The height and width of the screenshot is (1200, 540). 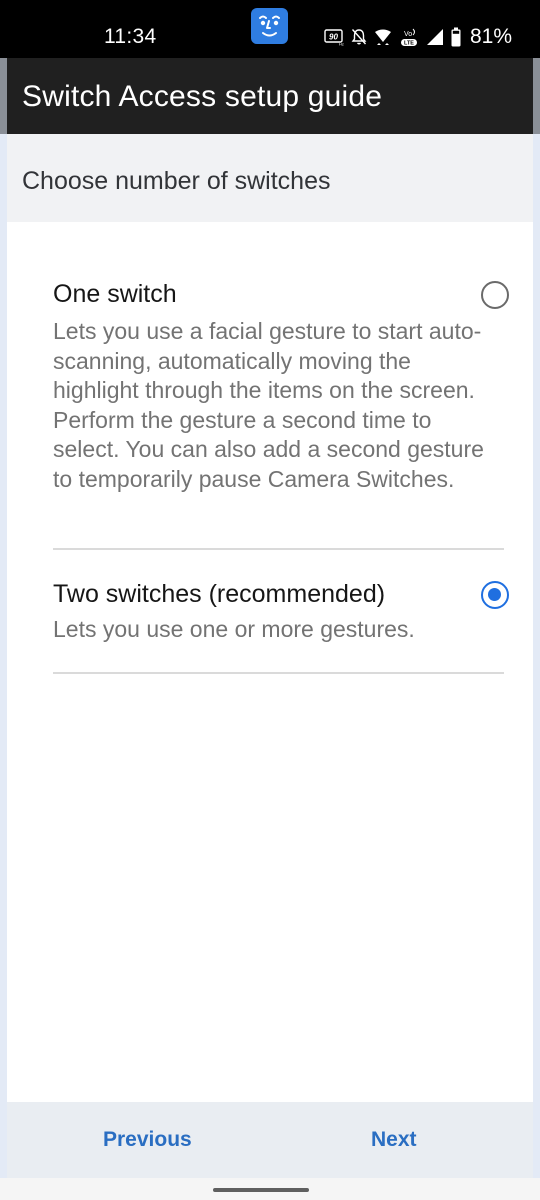 I want to click on status-bar: 11:34 90 Hz Vo LTE 81%, so click(x=270, y=29).